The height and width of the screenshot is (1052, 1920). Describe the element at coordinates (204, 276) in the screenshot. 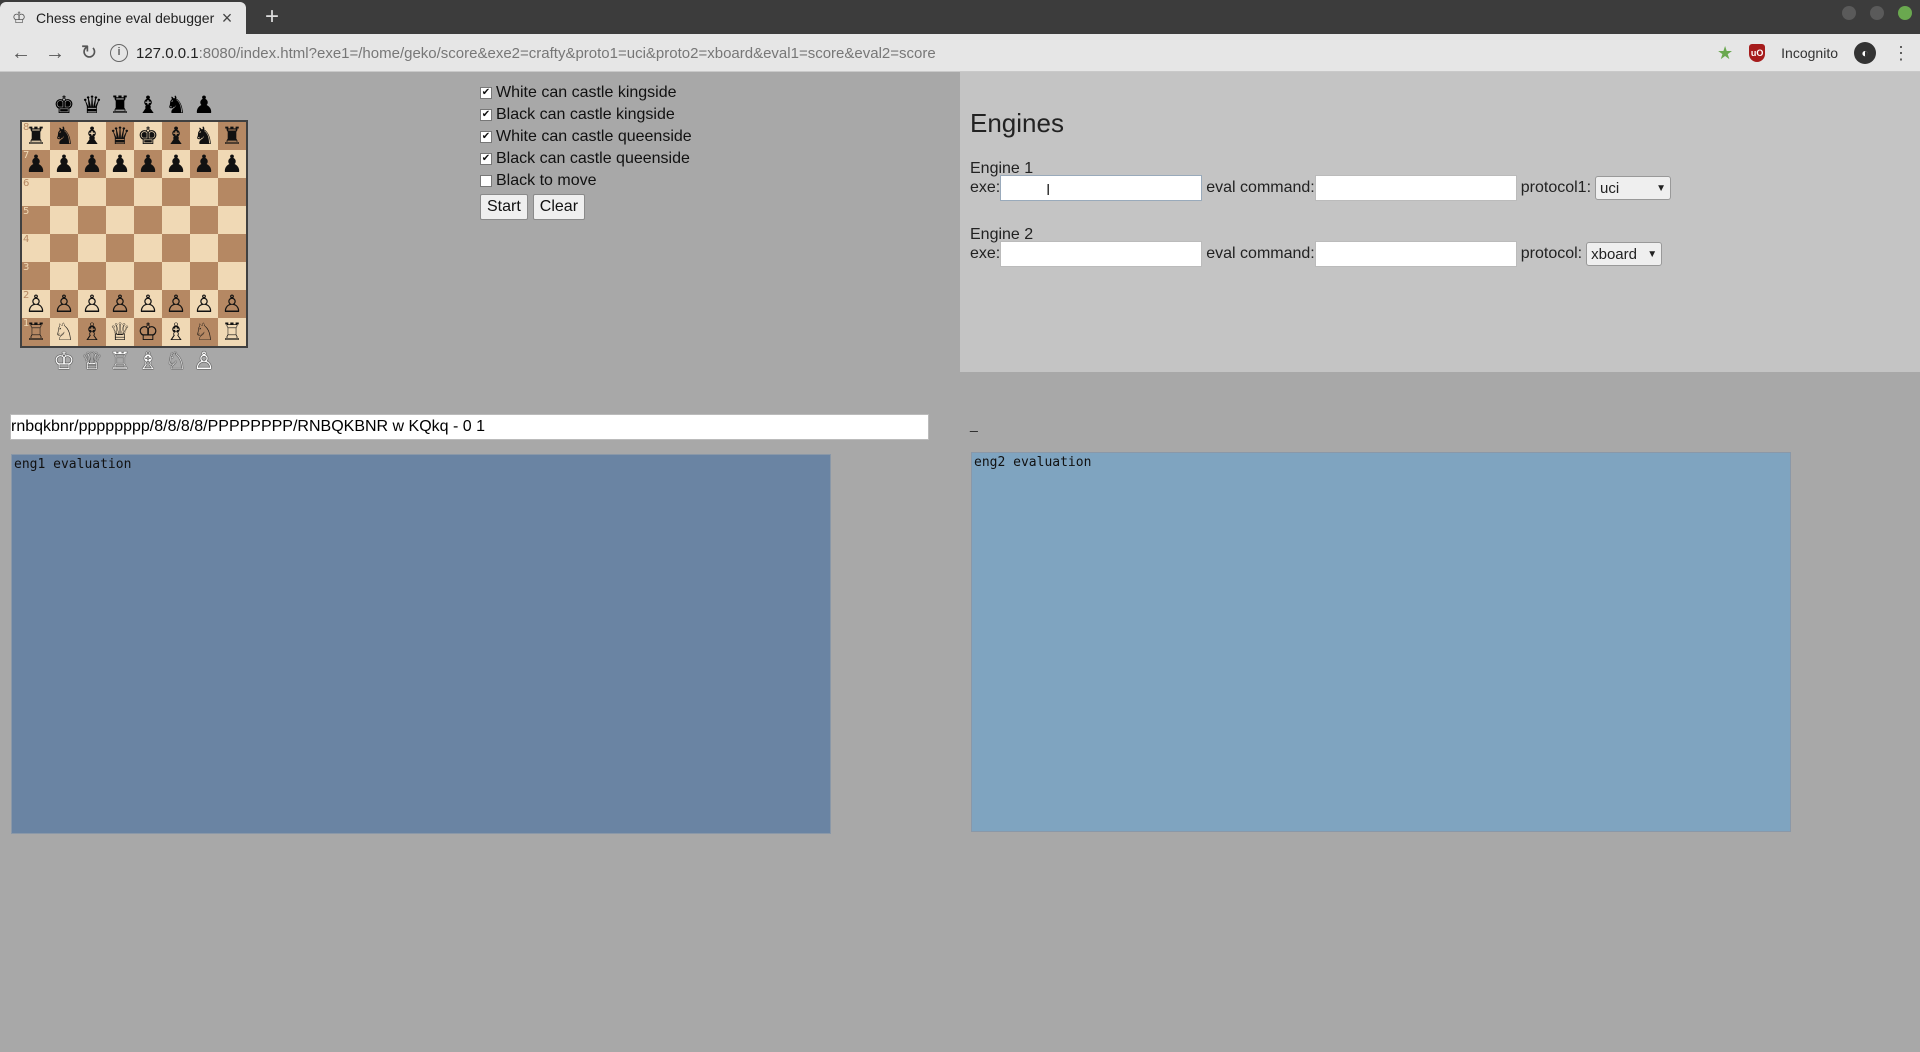

I see `square-g3` at that location.